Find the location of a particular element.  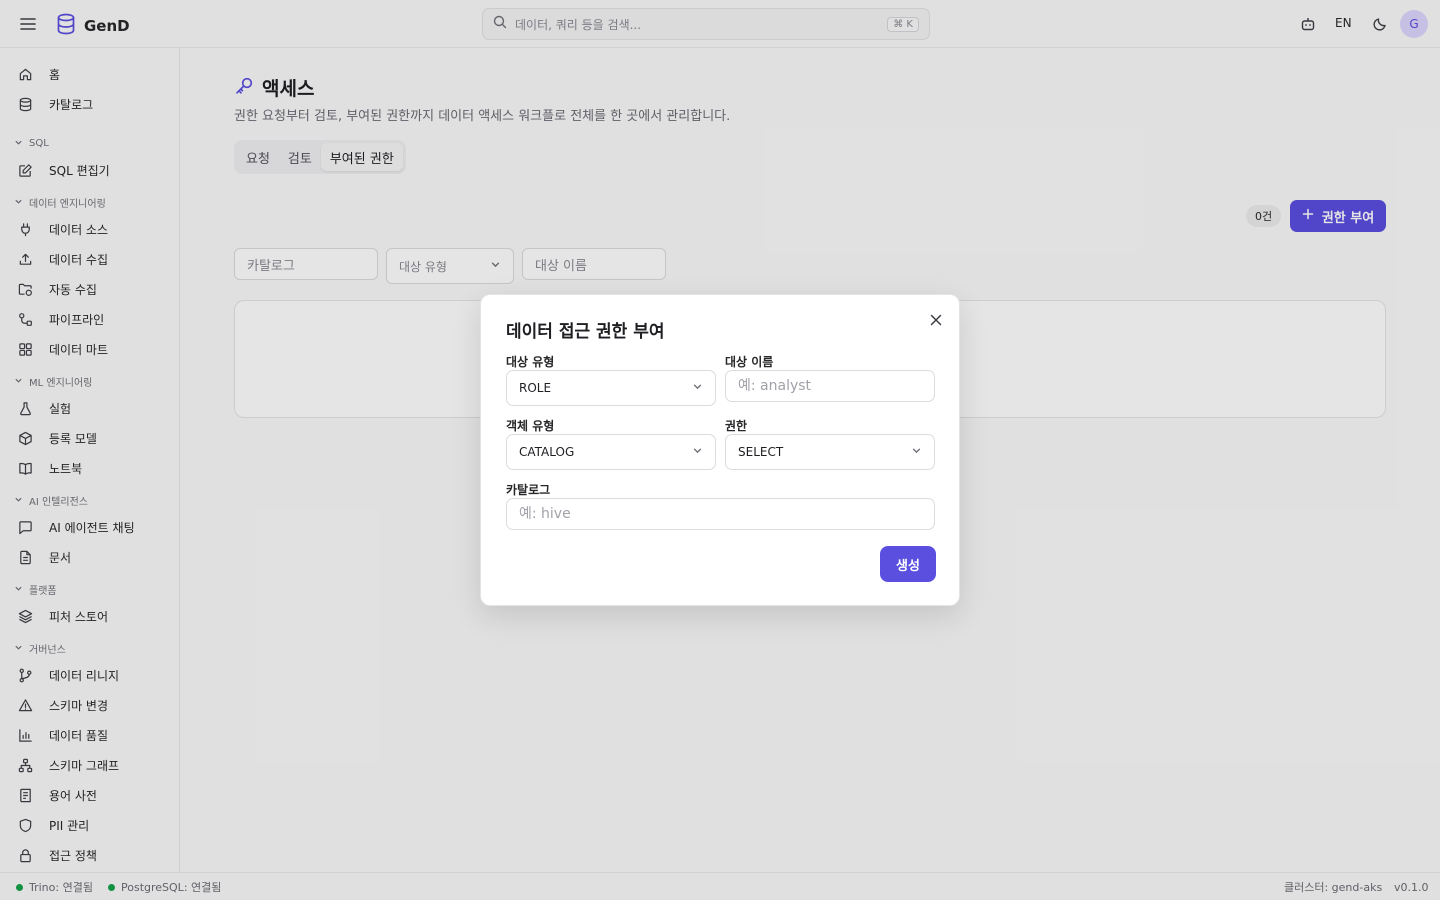

target-type-select: ROLE is located at coordinates (611, 388).